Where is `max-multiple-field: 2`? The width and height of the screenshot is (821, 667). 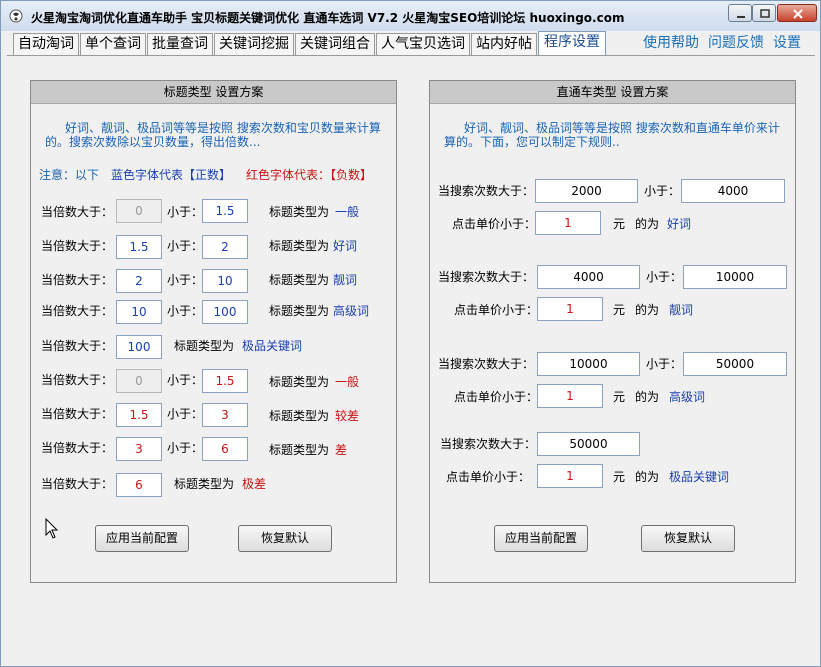 max-multiple-field: 2 is located at coordinates (225, 247).